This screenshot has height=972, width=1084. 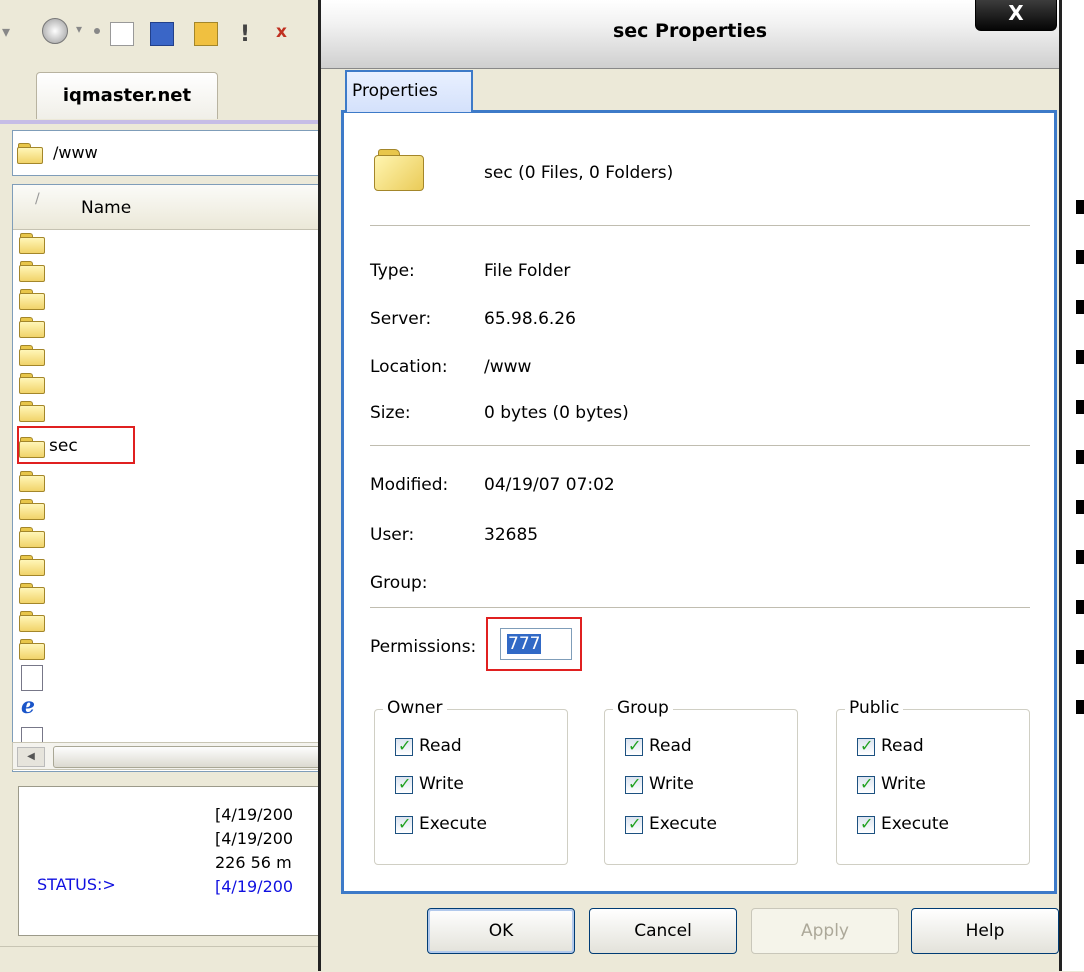 What do you see at coordinates (169, 707) in the screenshot?
I see `list-item: e` at bounding box center [169, 707].